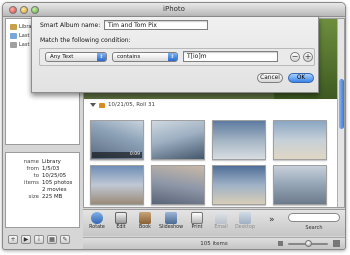  What do you see at coordinates (13, 26) in the screenshot?
I see `library-icon` at bounding box center [13, 26].